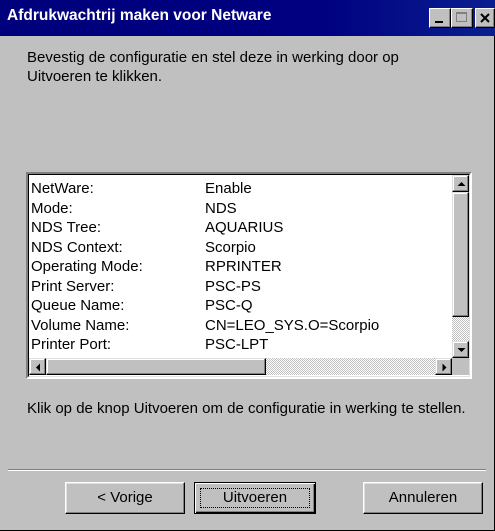 The image size is (495, 531). Describe the element at coordinates (221, 208) in the screenshot. I see `config-value: NDS` at that location.